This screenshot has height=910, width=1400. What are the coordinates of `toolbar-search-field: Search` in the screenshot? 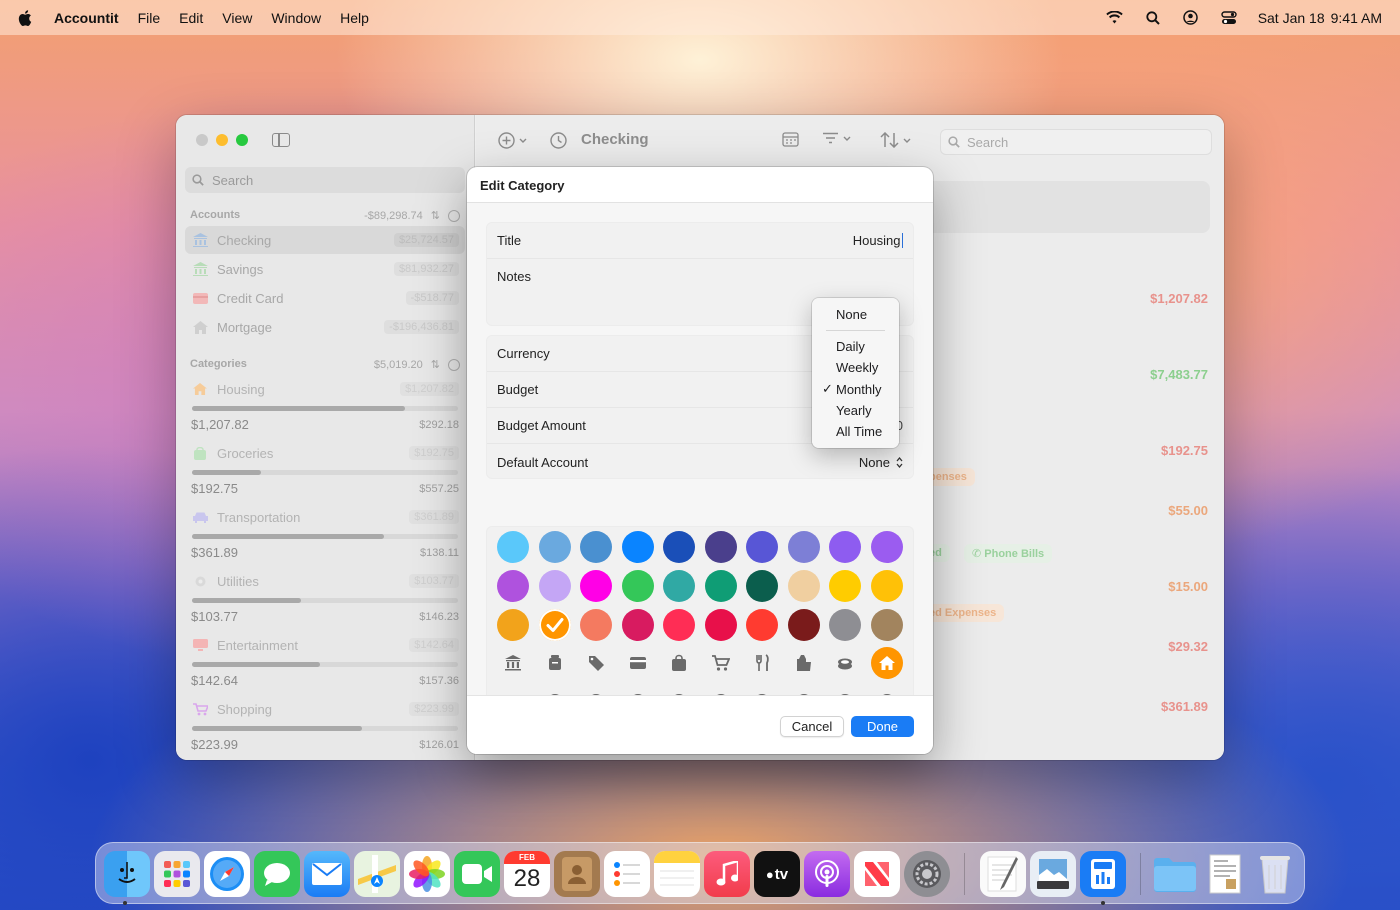 It's located at (1076, 142).